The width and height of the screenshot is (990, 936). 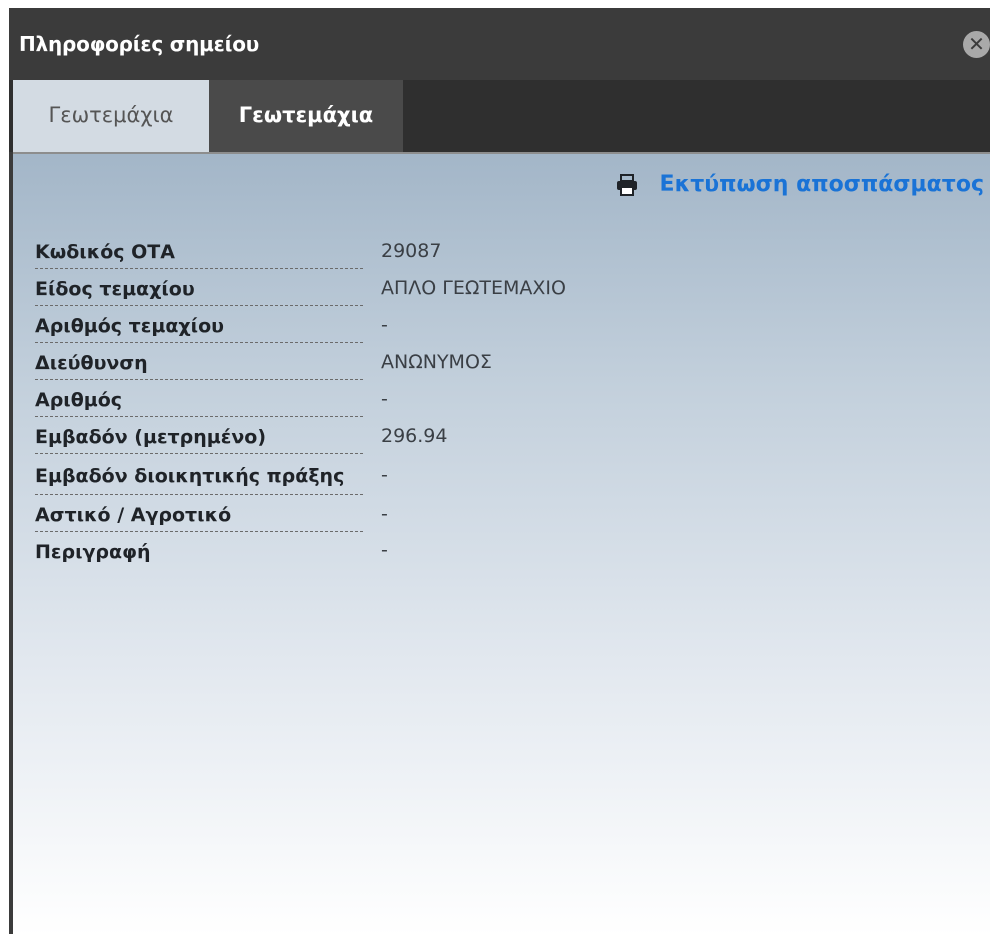 What do you see at coordinates (411, 250) in the screenshot?
I see `property-value: 29087` at bounding box center [411, 250].